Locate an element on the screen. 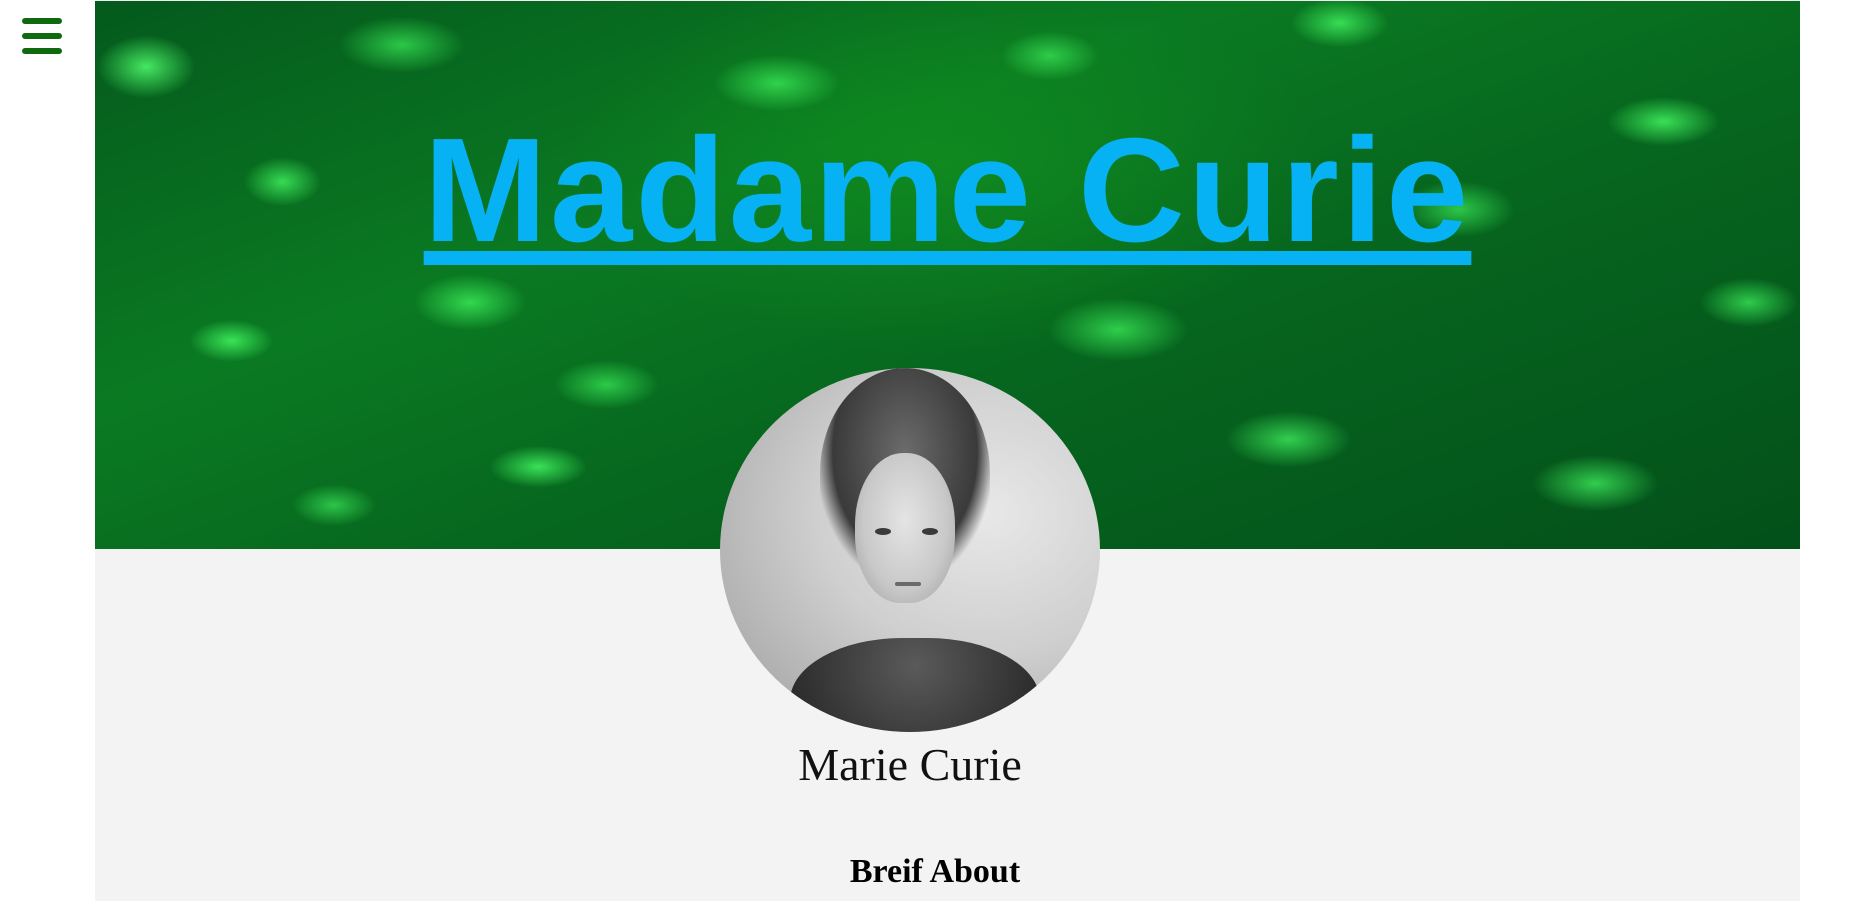 The height and width of the screenshot is (901, 1857). portrait-eye-left is located at coordinates (883, 531).